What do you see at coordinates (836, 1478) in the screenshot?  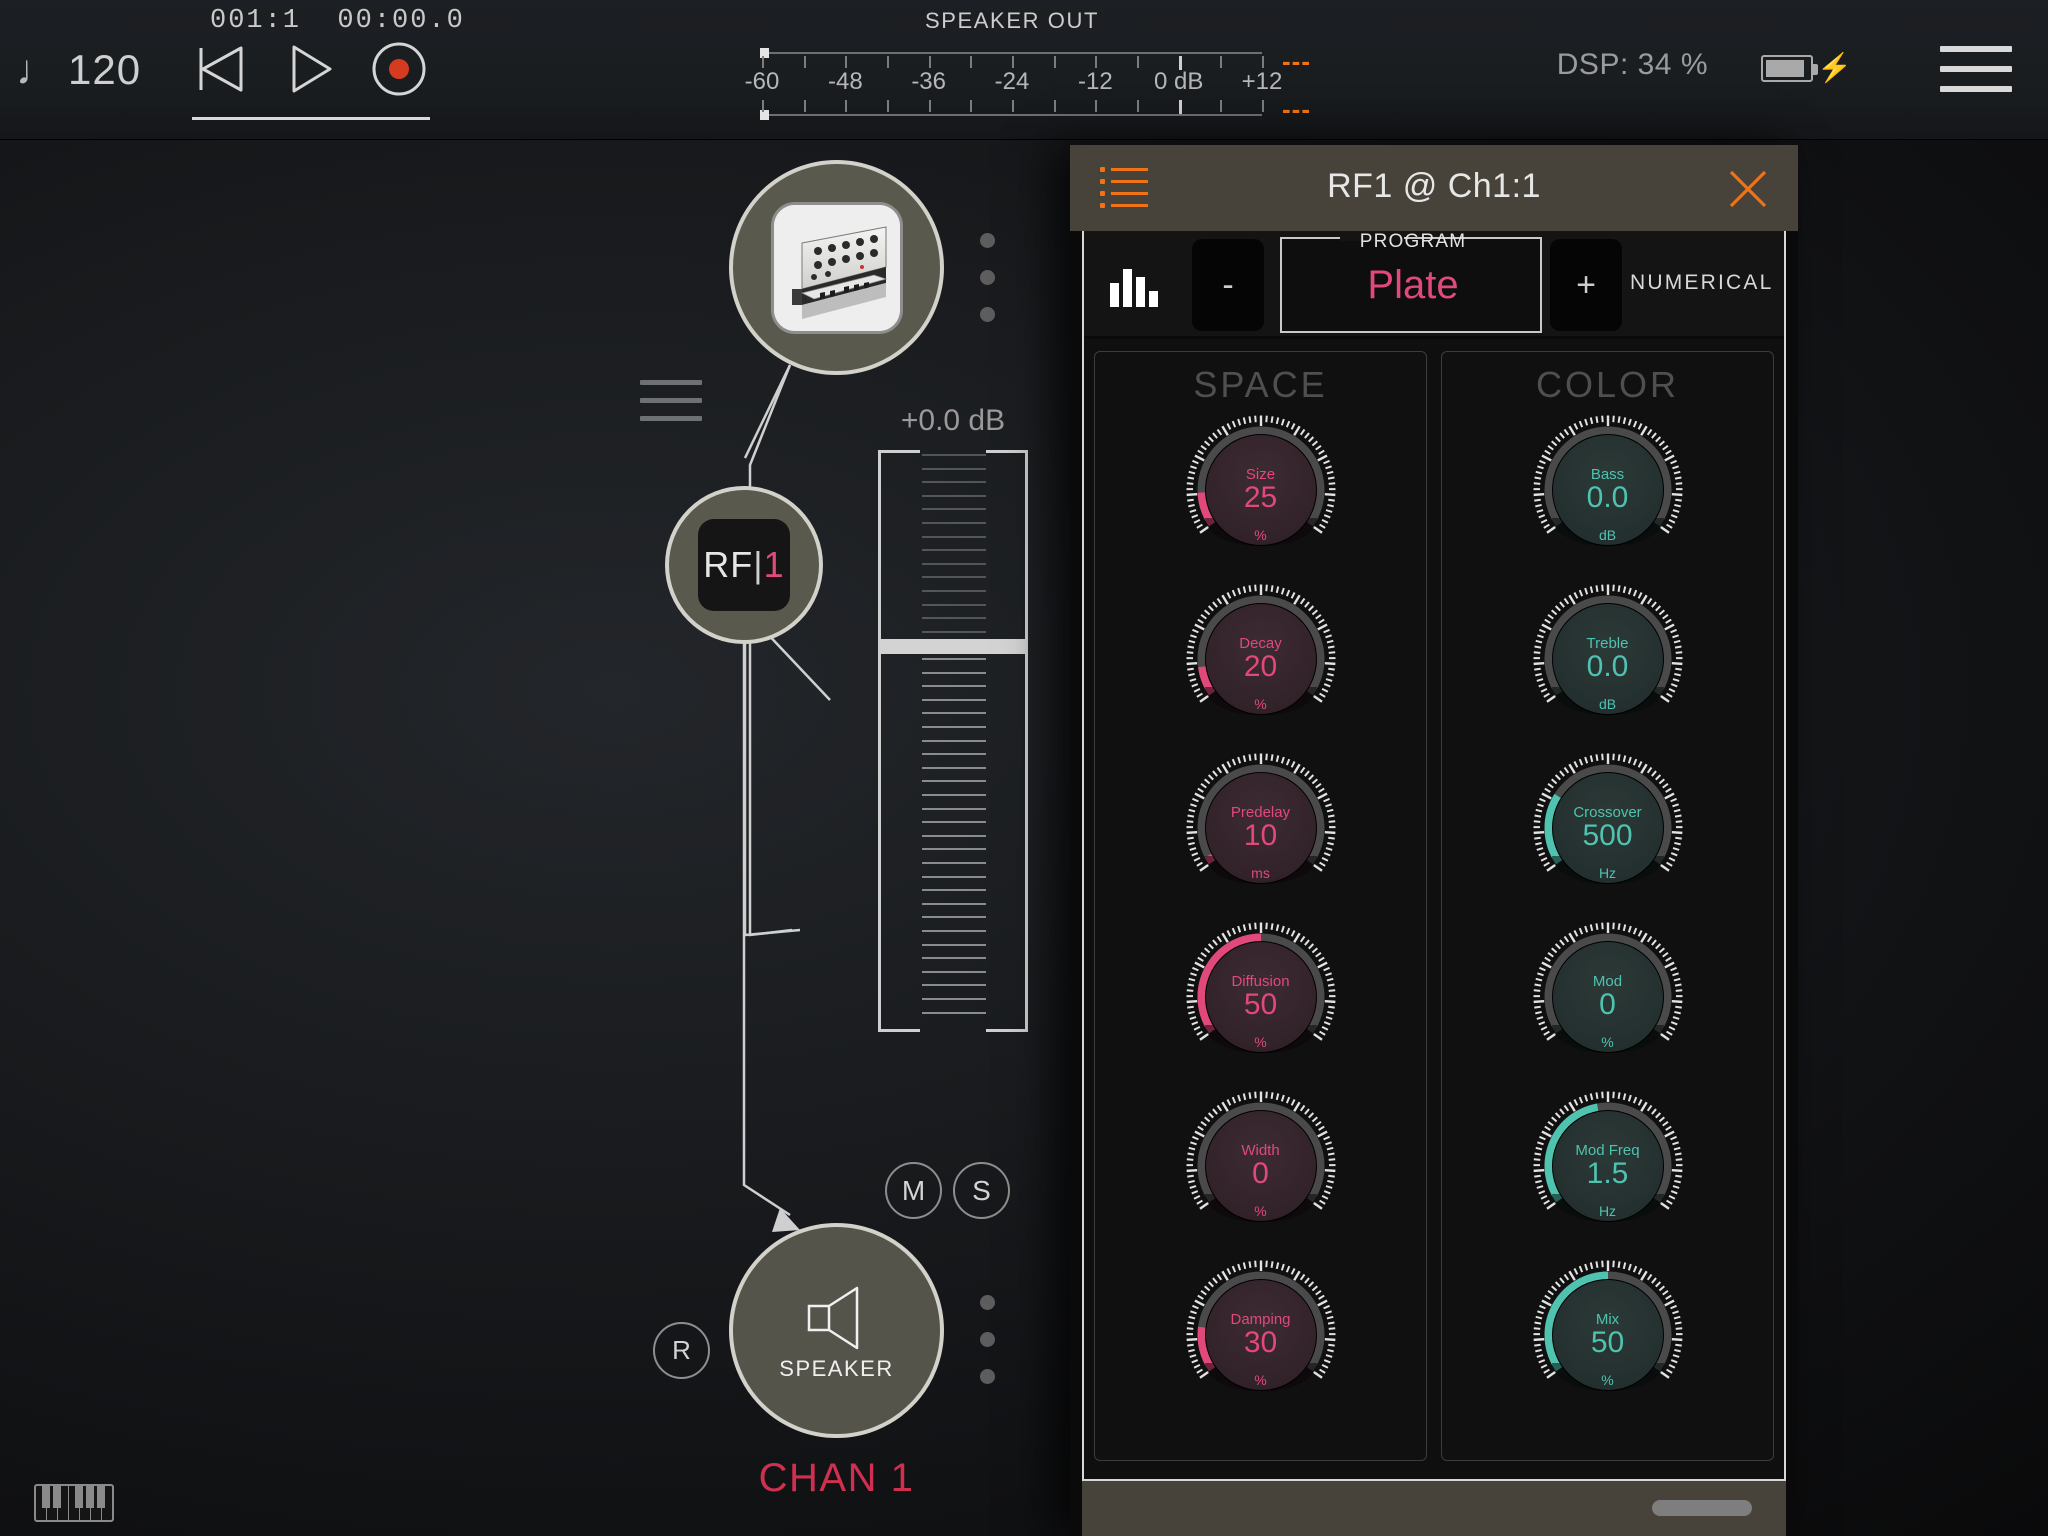 I see `channel-name-label: CHAN 1` at bounding box center [836, 1478].